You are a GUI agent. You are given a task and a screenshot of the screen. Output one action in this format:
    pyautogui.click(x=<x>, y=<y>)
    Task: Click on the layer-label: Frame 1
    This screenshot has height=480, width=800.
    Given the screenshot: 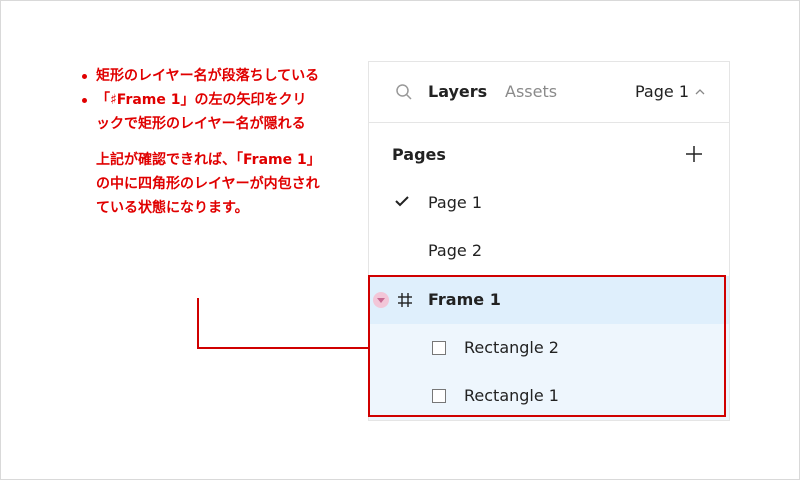 What is the action you would take?
    pyautogui.click(x=464, y=299)
    